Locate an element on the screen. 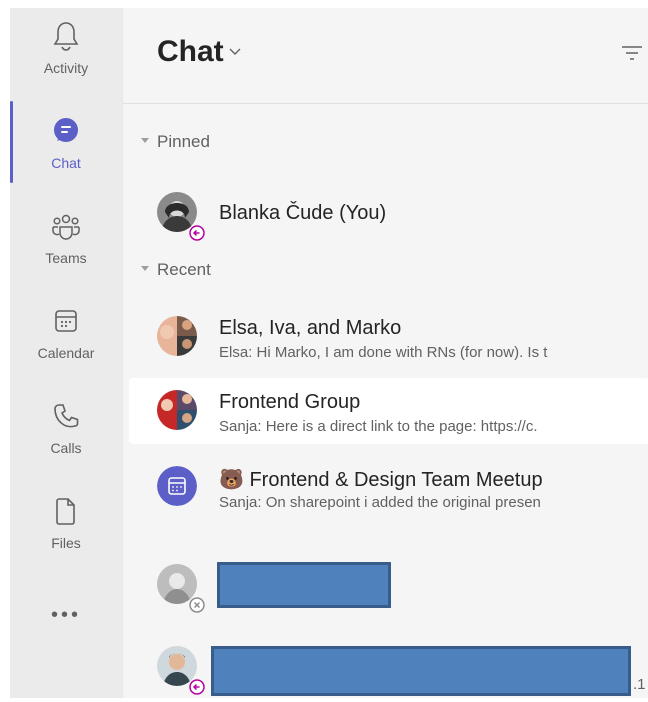  app-bar-chat: Chat is located at coordinates (66, 148).